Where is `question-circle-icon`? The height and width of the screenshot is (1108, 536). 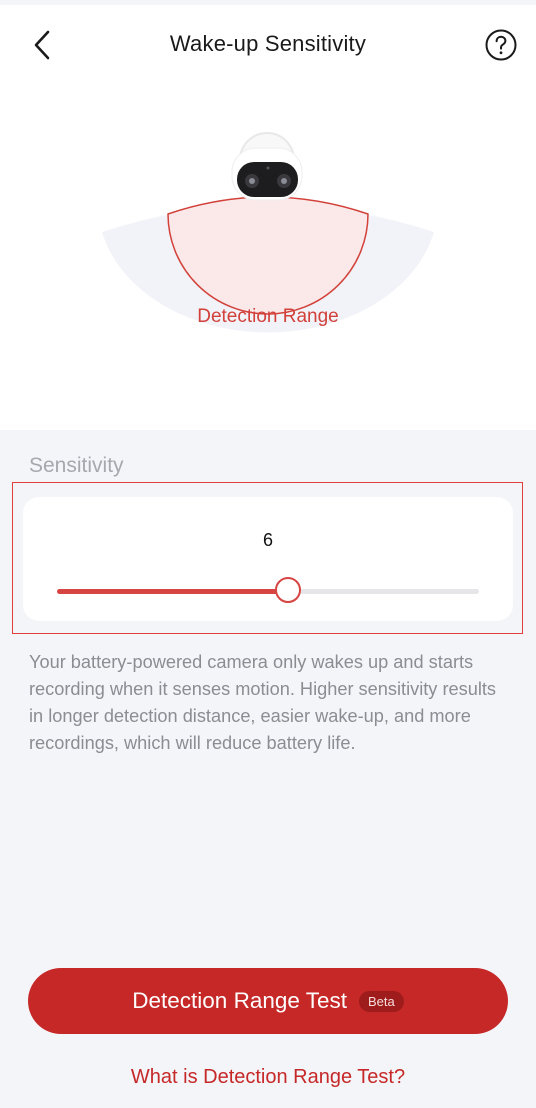 question-circle-icon is located at coordinates (501, 45).